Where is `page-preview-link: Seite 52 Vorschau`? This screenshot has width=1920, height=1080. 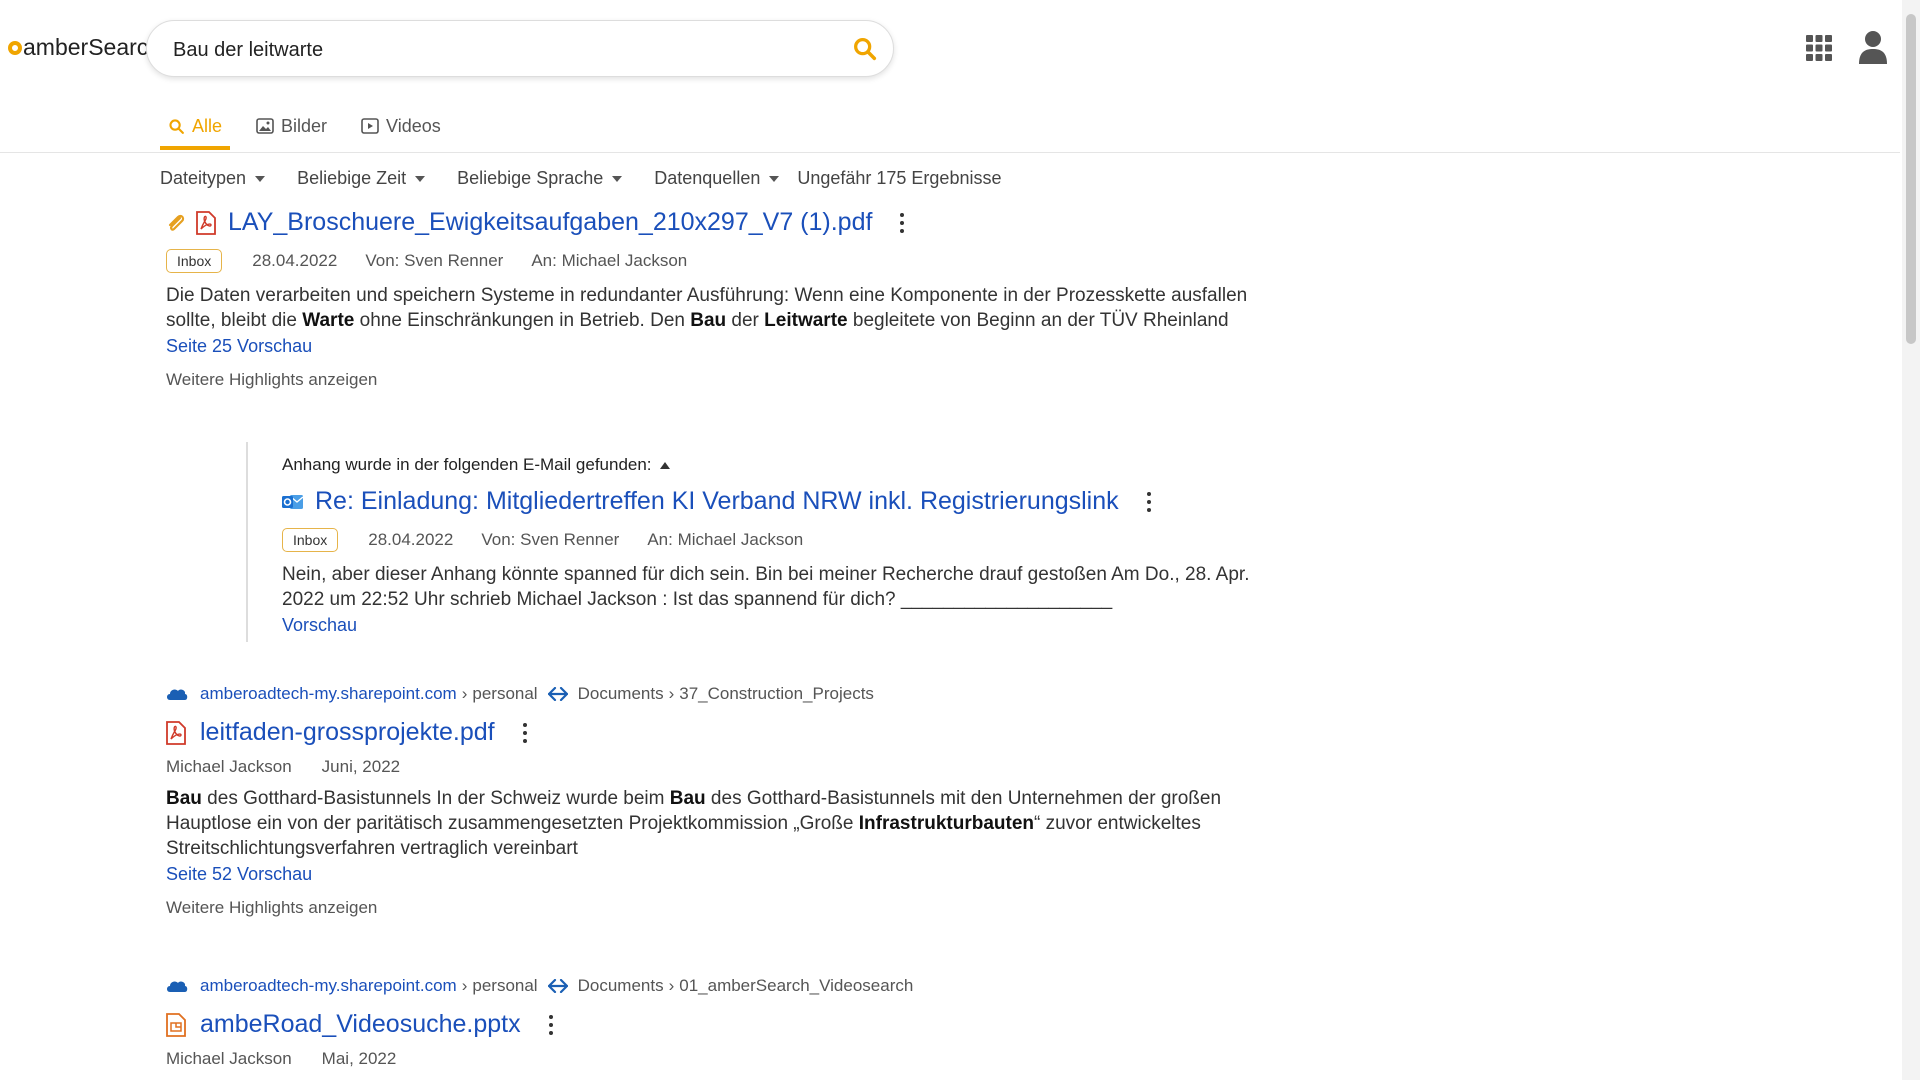 page-preview-link: Seite 52 Vorschau is located at coordinates (239, 874).